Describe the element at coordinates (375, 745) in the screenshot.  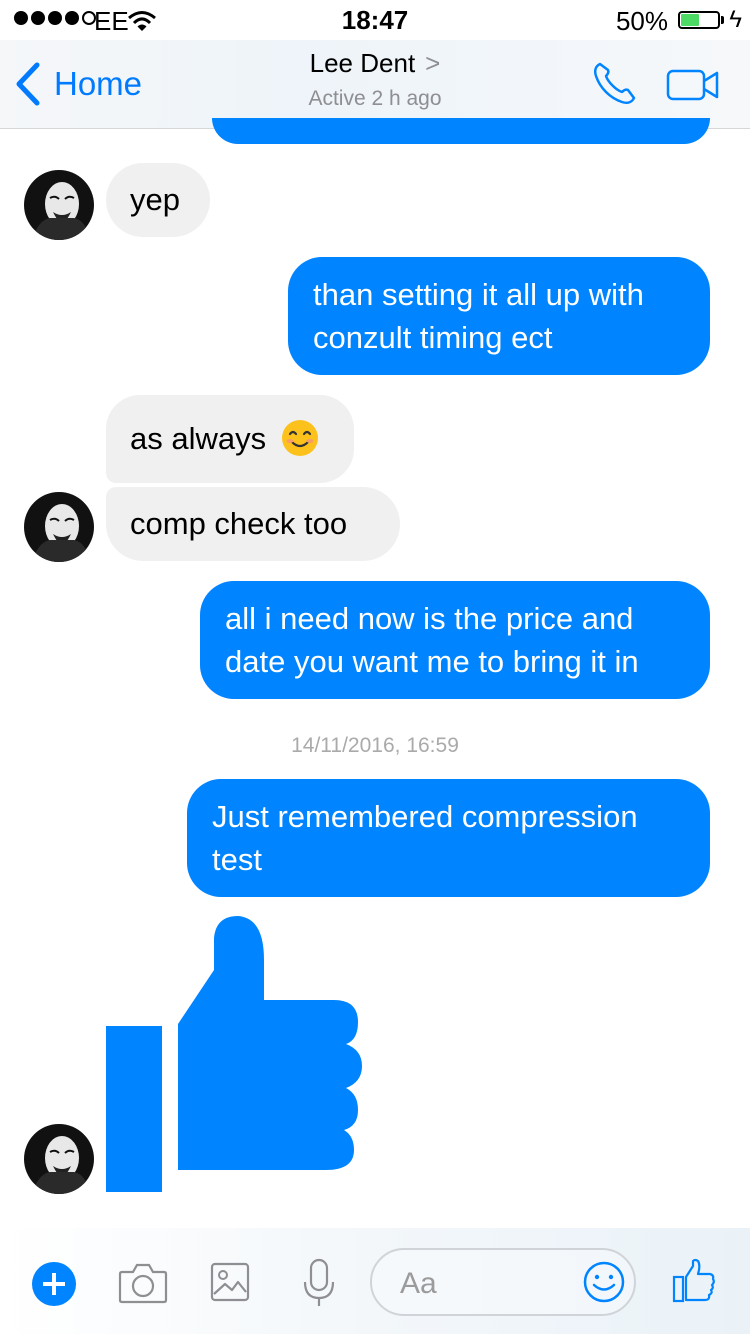
I see `message-timestamp: 14/11/2016, 16:59` at that location.